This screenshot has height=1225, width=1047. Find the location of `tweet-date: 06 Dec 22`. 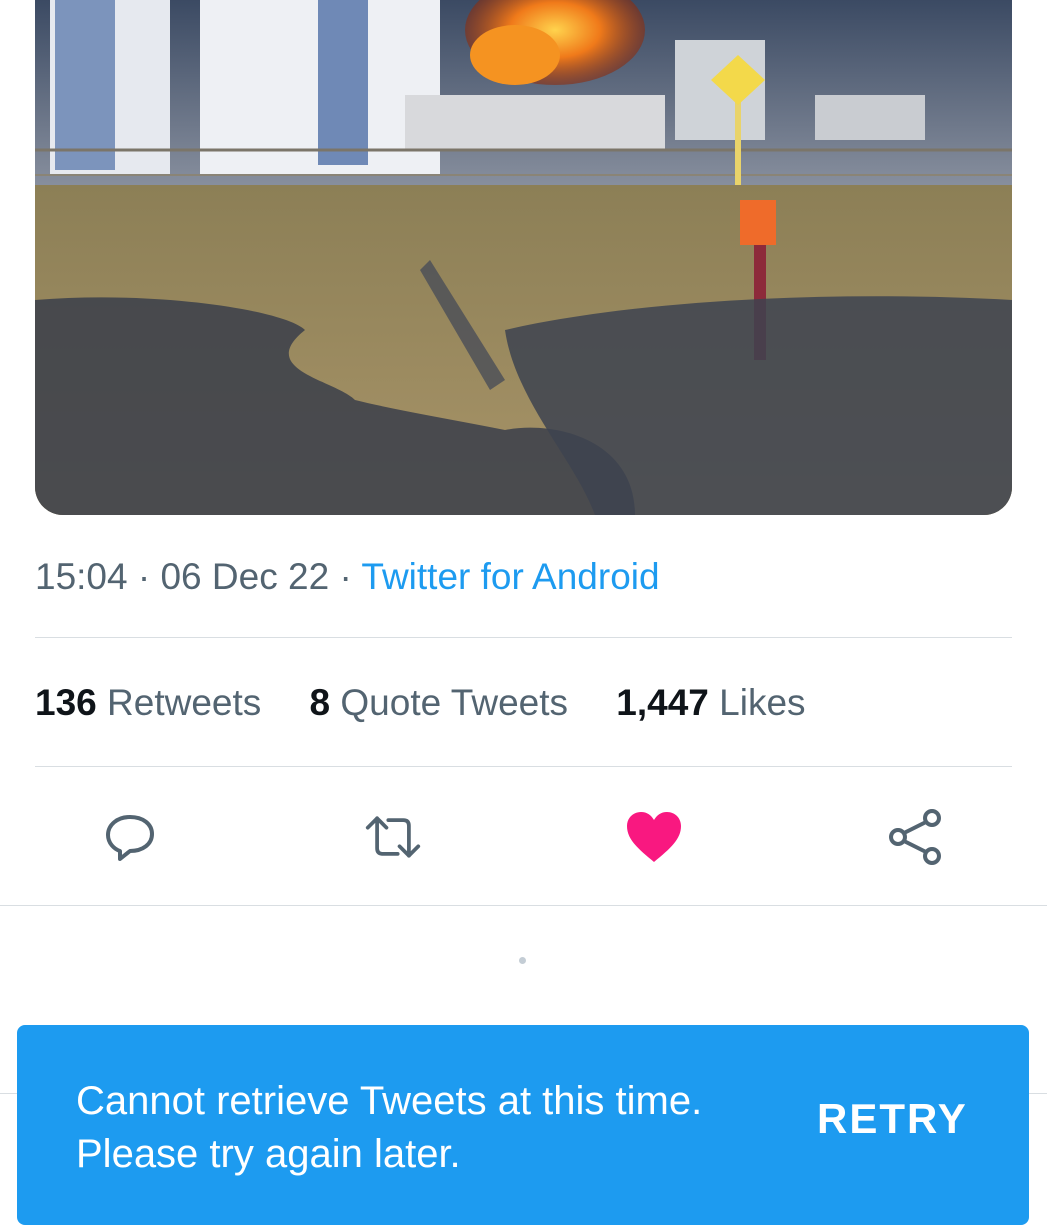

tweet-date: 06 Dec 22 is located at coordinates (245, 576).